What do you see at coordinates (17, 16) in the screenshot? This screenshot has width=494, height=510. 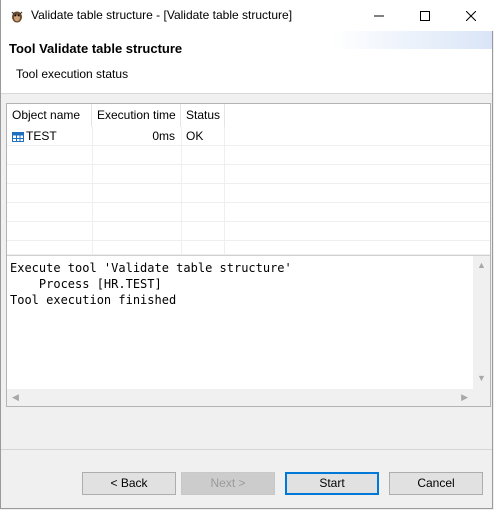 I see `app-icon` at bounding box center [17, 16].